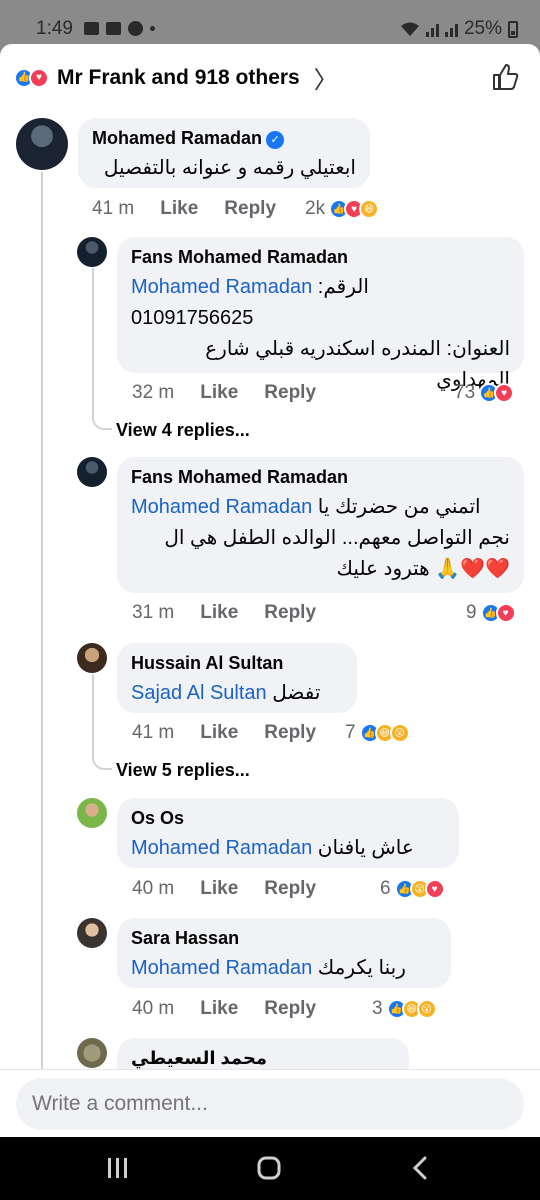 The image size is (540, 1200). What do you see at coordinates (135, 28) in the screenshot?
I see `shazam-icon` at bounding box center [135, 28].